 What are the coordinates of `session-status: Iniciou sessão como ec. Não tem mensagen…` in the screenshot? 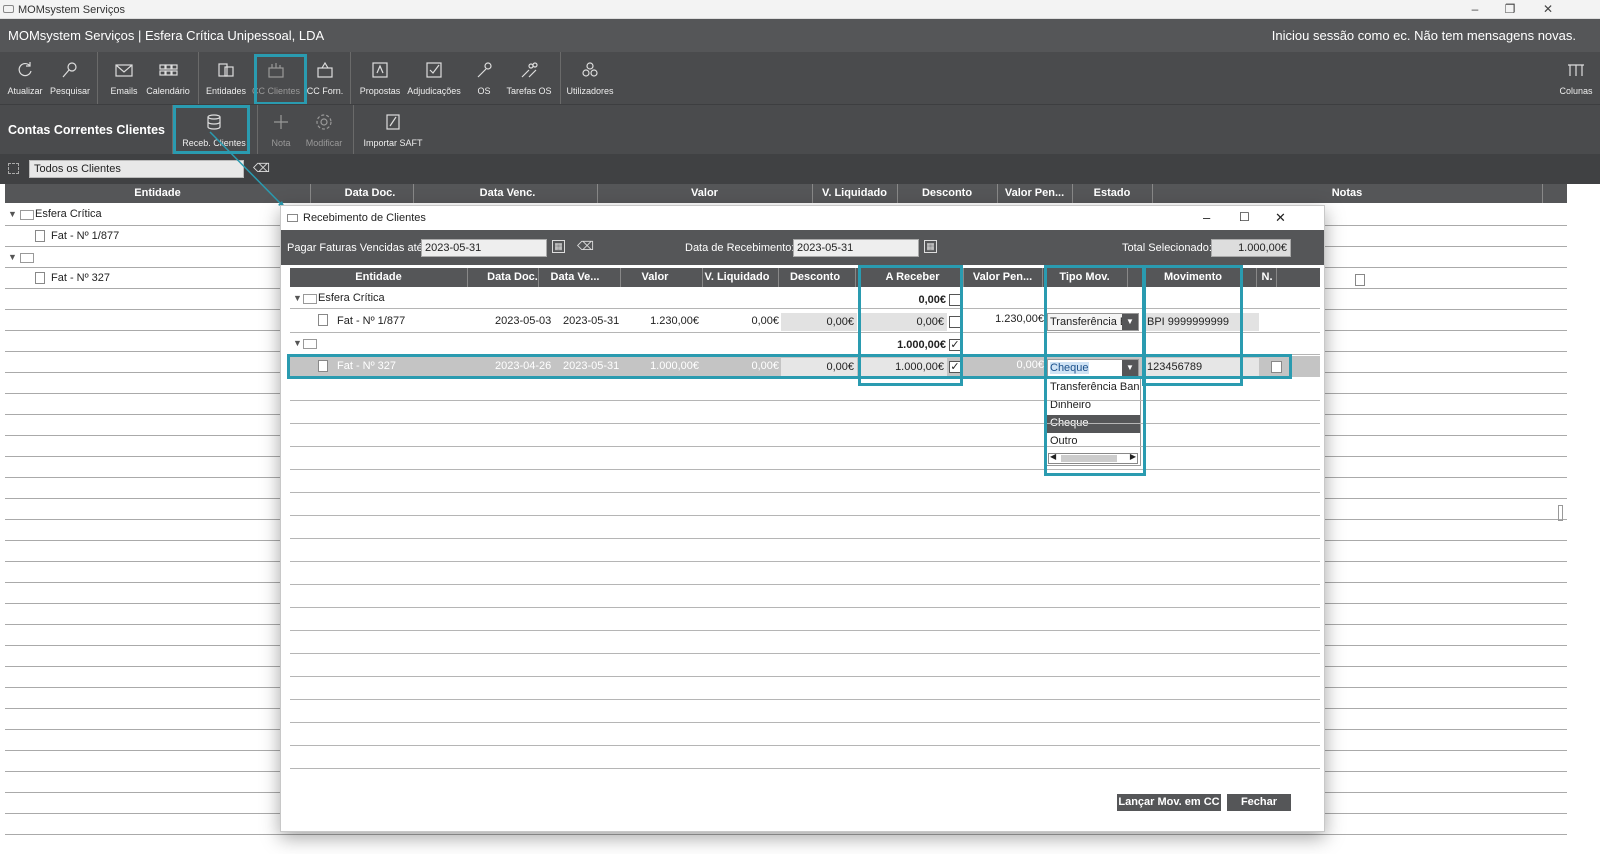 It's located at (1423, 35).